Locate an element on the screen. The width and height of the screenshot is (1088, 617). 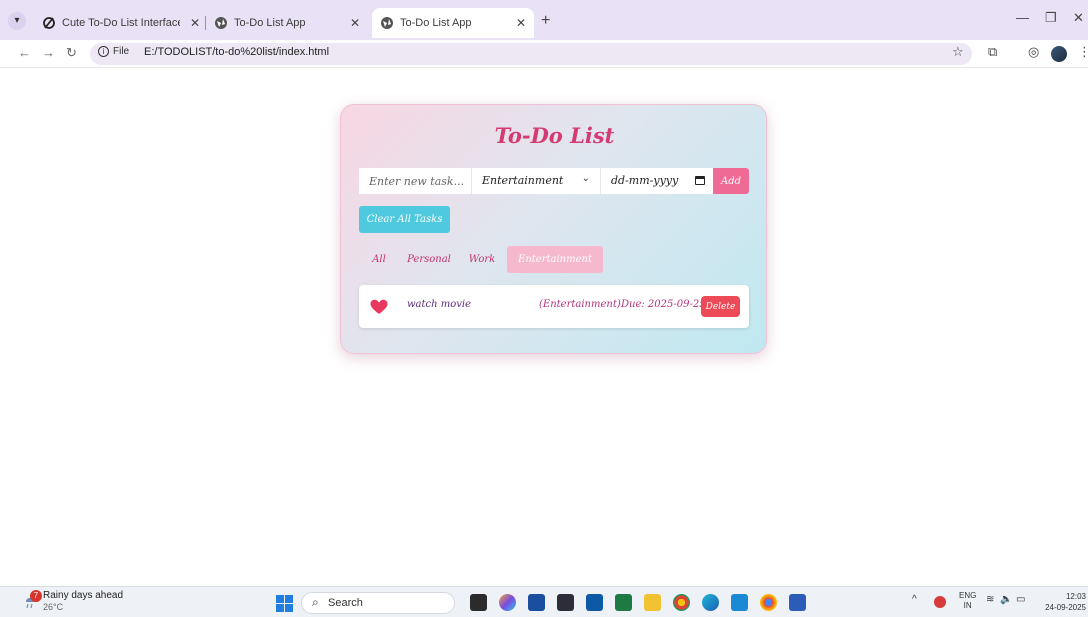
browser-tab-1: Cute To-Do List Interface Desig ✕ is located at coordinates (121, 23).